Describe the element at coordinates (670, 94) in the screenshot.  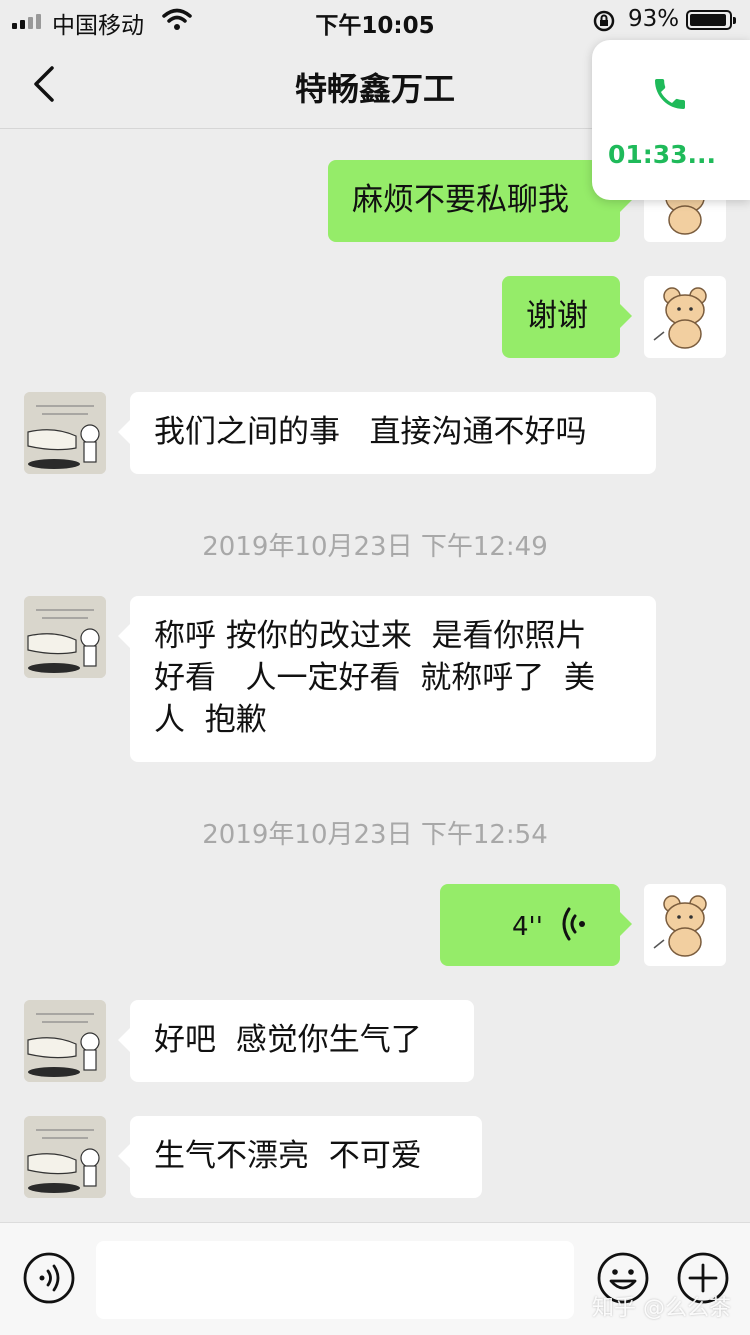
I see `phone-icon` at that location.